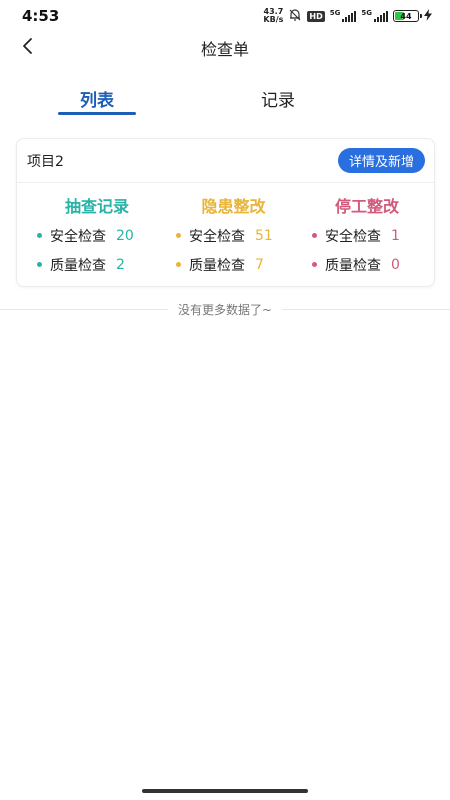  I want to click on stat-column-hazard-rectification: 隐患整改 安全检查 51 质量检查 7, so click(233, 236).